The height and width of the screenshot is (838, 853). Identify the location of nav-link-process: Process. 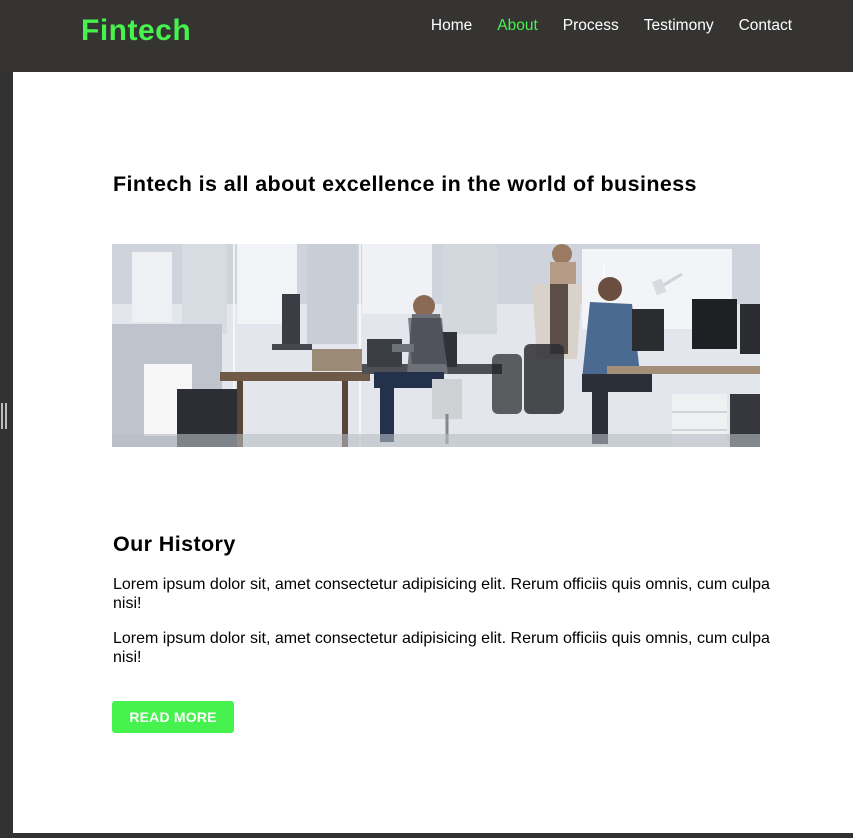
(591, 25).